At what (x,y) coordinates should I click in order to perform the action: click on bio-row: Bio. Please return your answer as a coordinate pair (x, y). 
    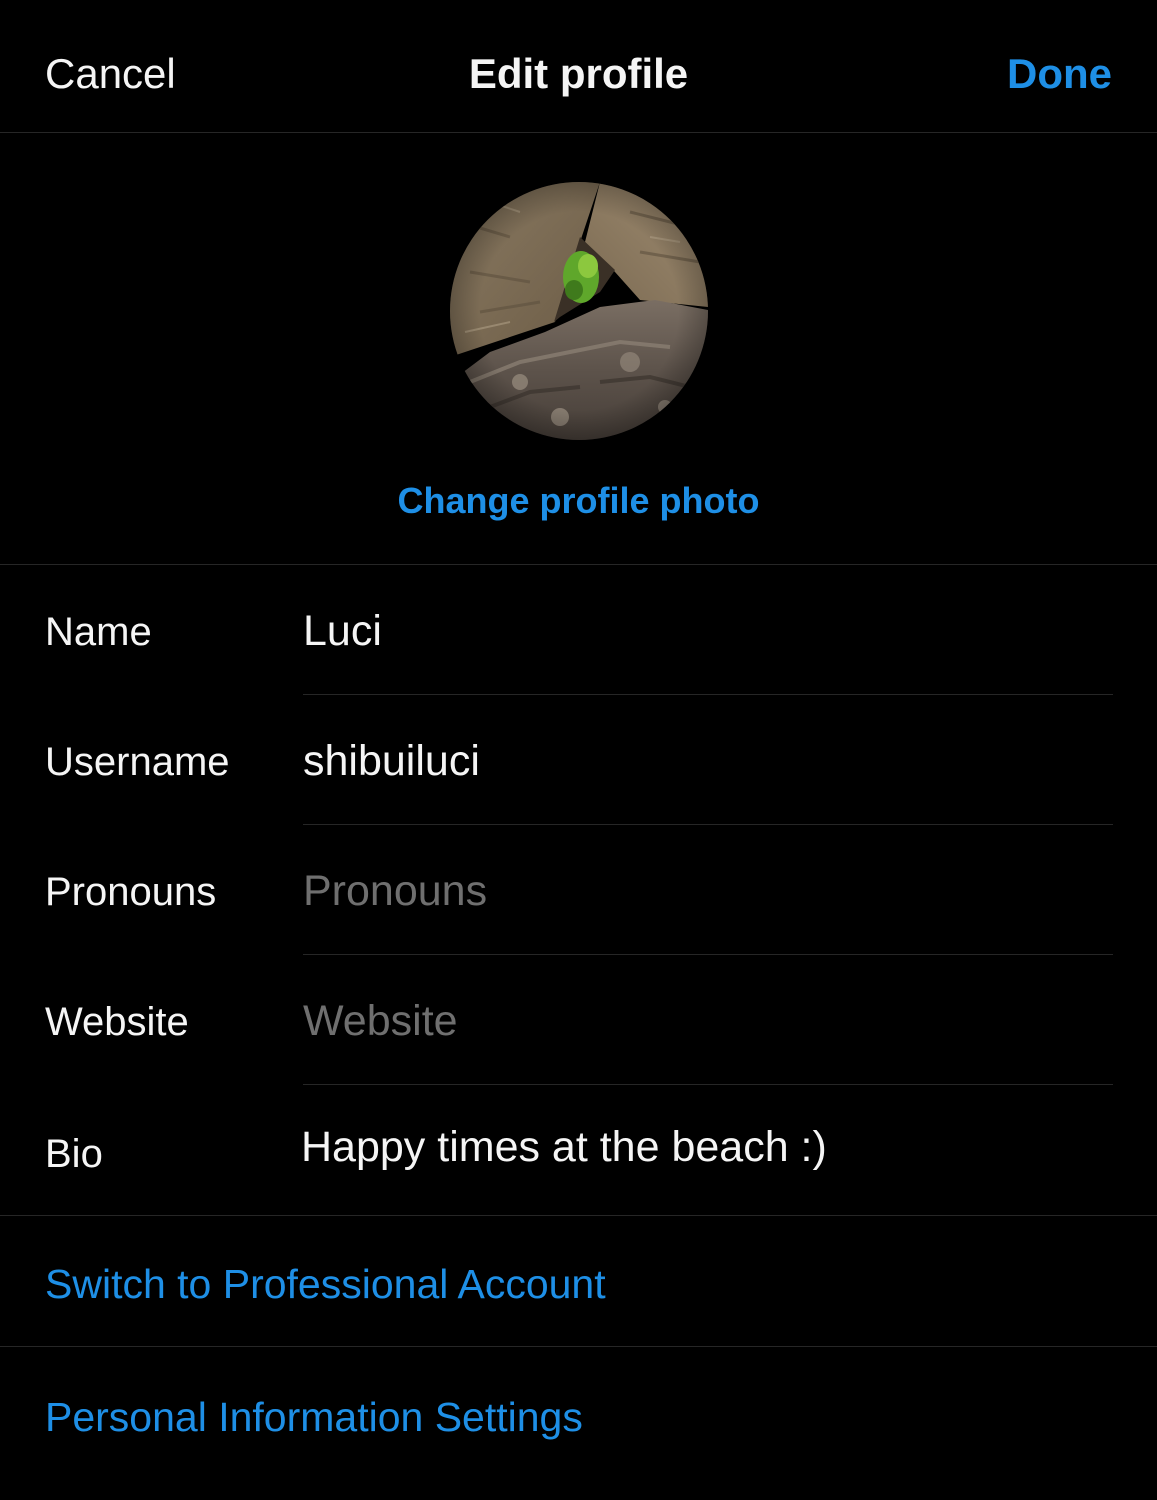
    Looking at the image, I should click on (578, 1150).